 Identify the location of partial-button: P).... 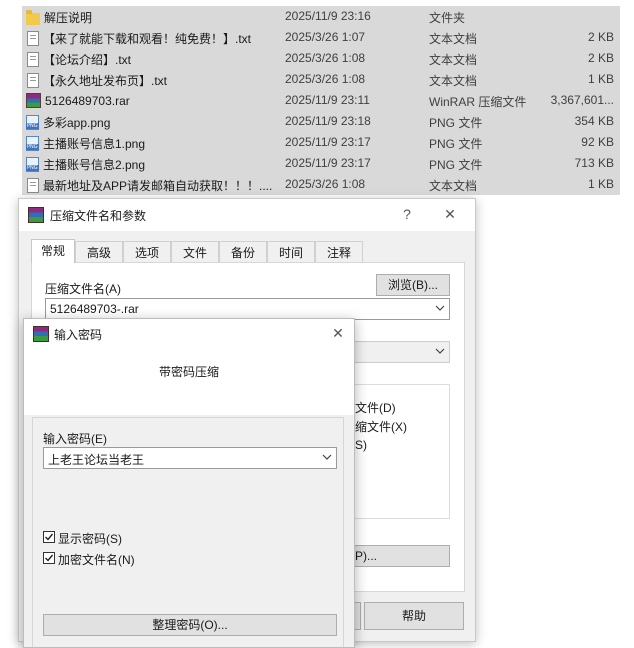
(398, 556).